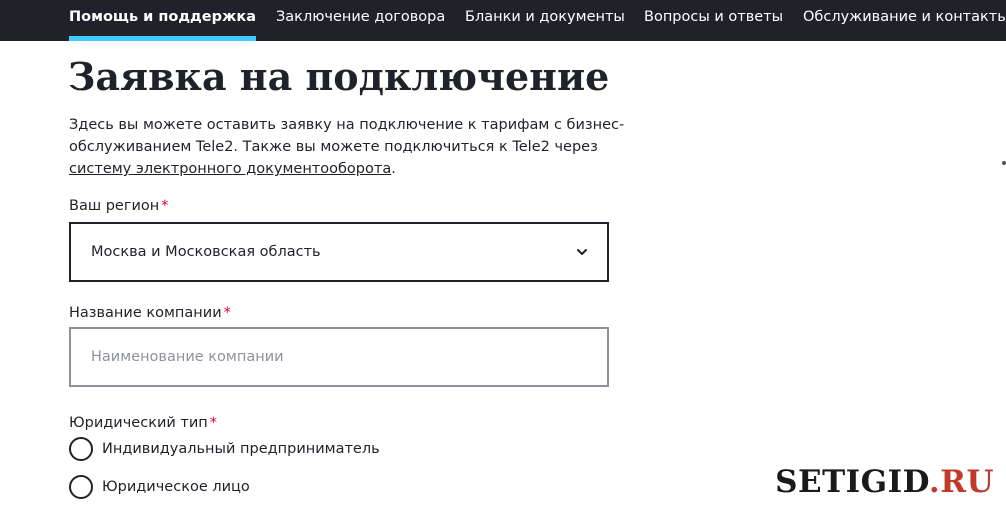  What do you see at coordinates (393, 169) in the screenshot?
I see `intro-end: .` at bounding box center [393, 169].